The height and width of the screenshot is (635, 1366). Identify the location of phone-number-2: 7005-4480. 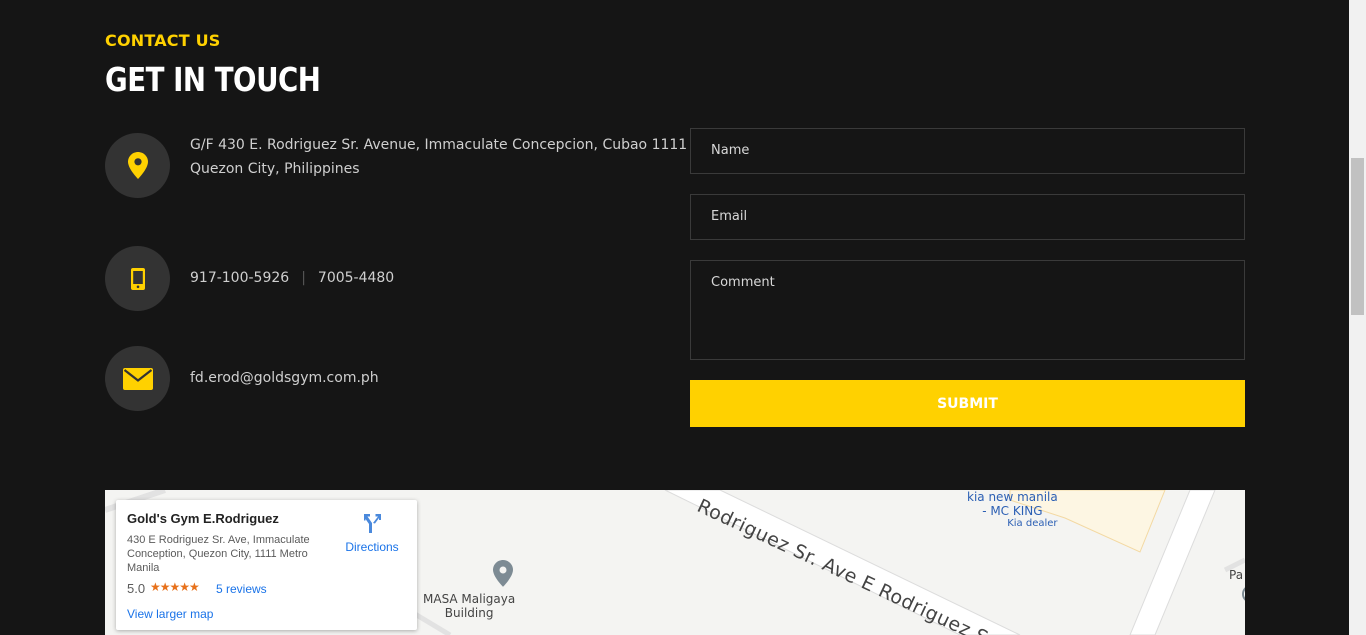
(356, 278).